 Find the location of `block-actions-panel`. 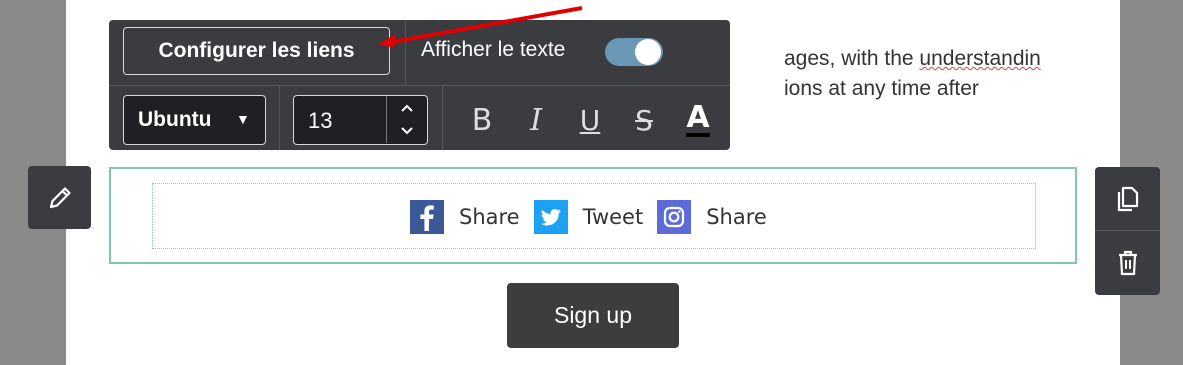

block-actions-panel is located at coordinates (1127, 231).